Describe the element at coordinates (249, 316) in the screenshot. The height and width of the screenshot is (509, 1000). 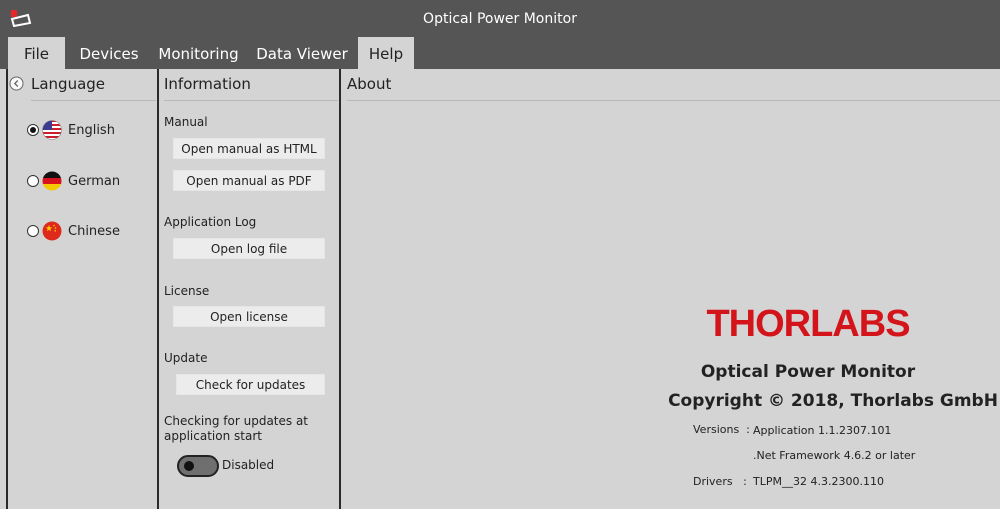
I see `open-license-button: Open license` at that location.